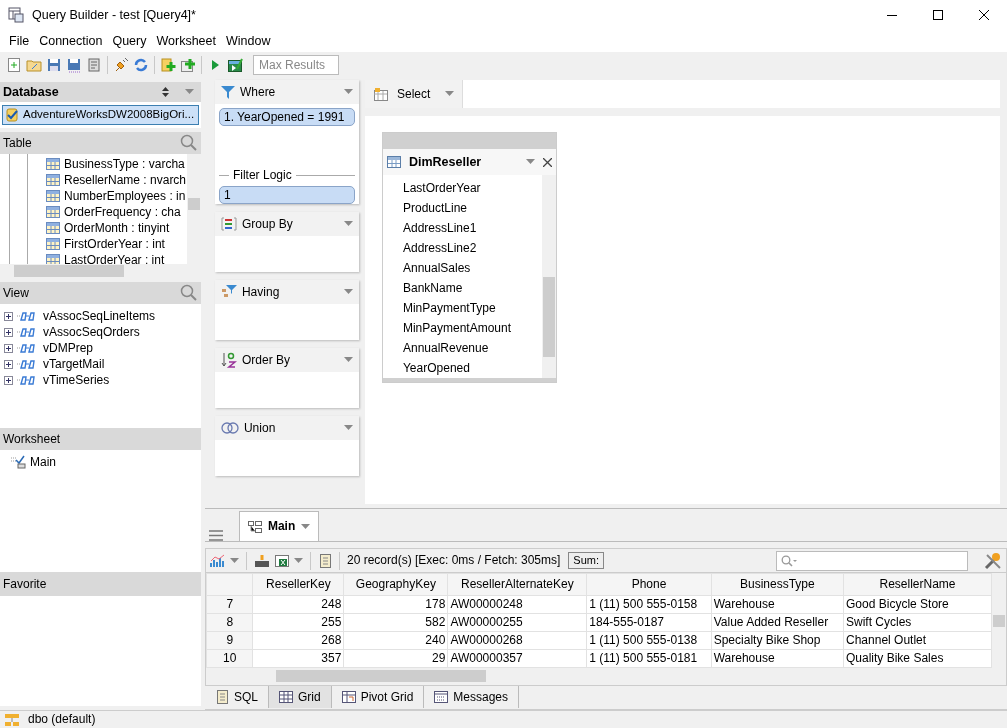 The image size is (1007, 728). I want to click on bottom-tab: Grid, so click(300, 697).